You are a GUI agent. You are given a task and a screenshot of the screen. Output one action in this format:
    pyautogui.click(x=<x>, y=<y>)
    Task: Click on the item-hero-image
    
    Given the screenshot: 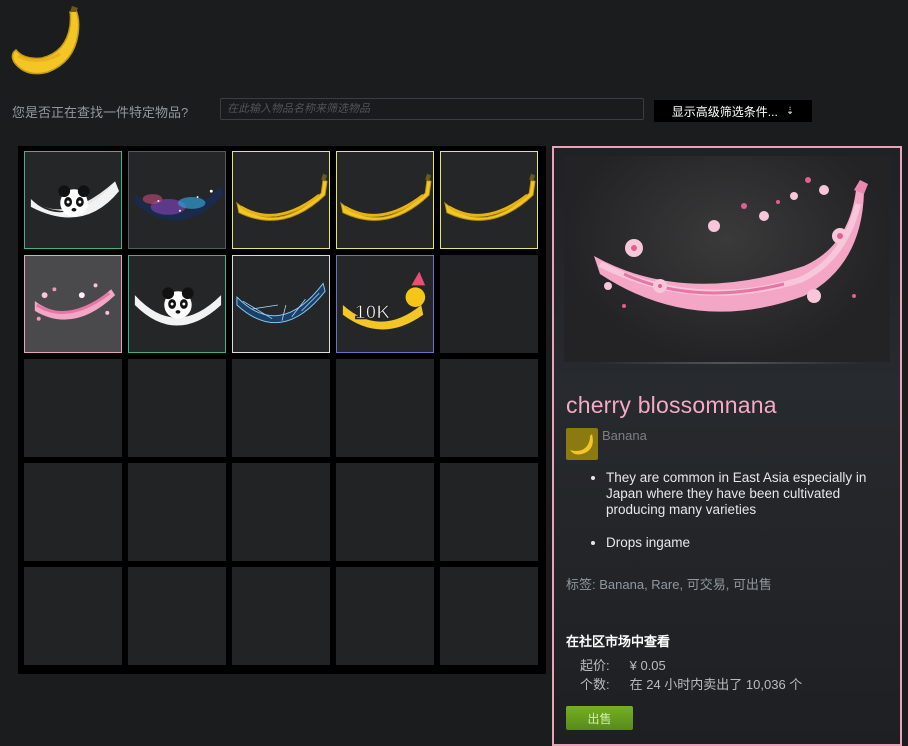 What is the action you would take?
    pyautogui.click(x=727, y=259)
    